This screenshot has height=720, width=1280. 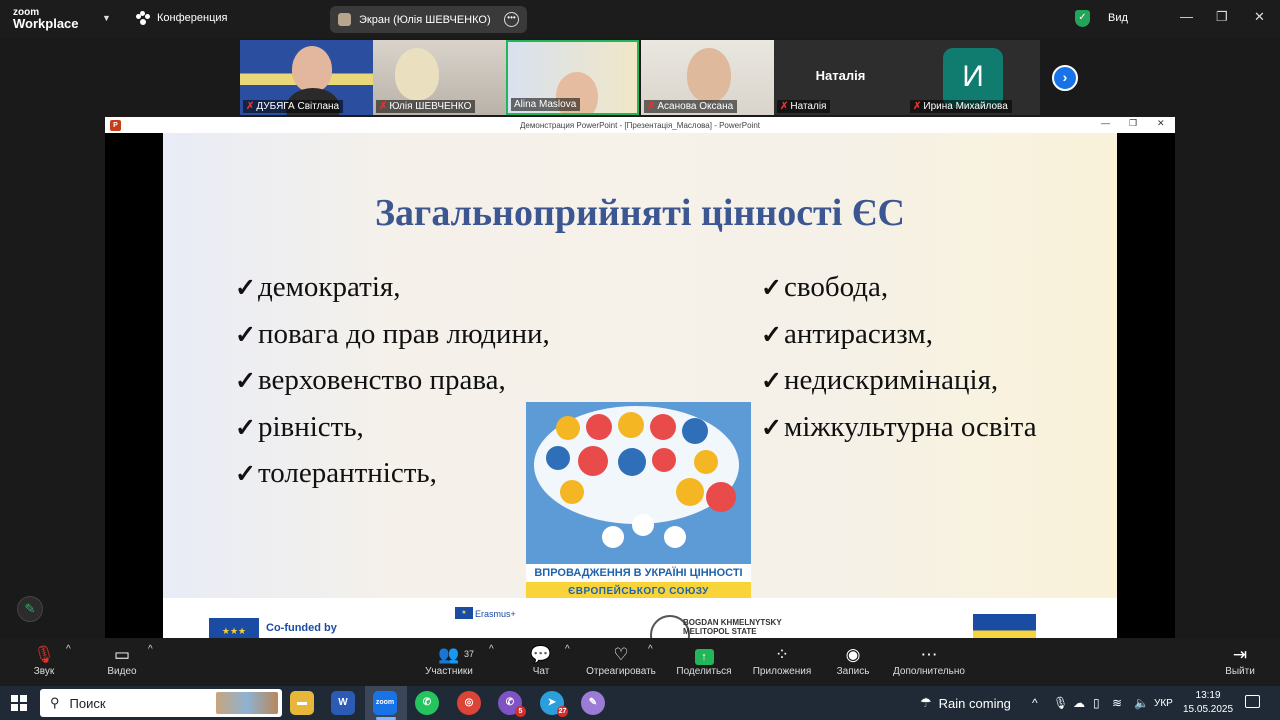 What do you see at coordinates (301, 628) in the screenshot?
I see `cofunded-text: Co-funded by` at bounding box center [301, 628].